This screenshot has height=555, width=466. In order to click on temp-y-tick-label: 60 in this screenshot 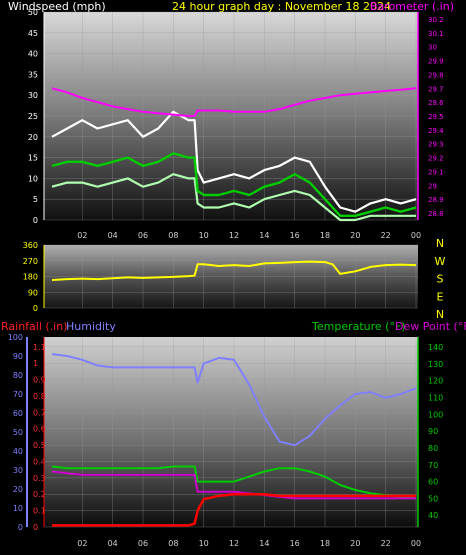, I will do `click(433, 482)`.